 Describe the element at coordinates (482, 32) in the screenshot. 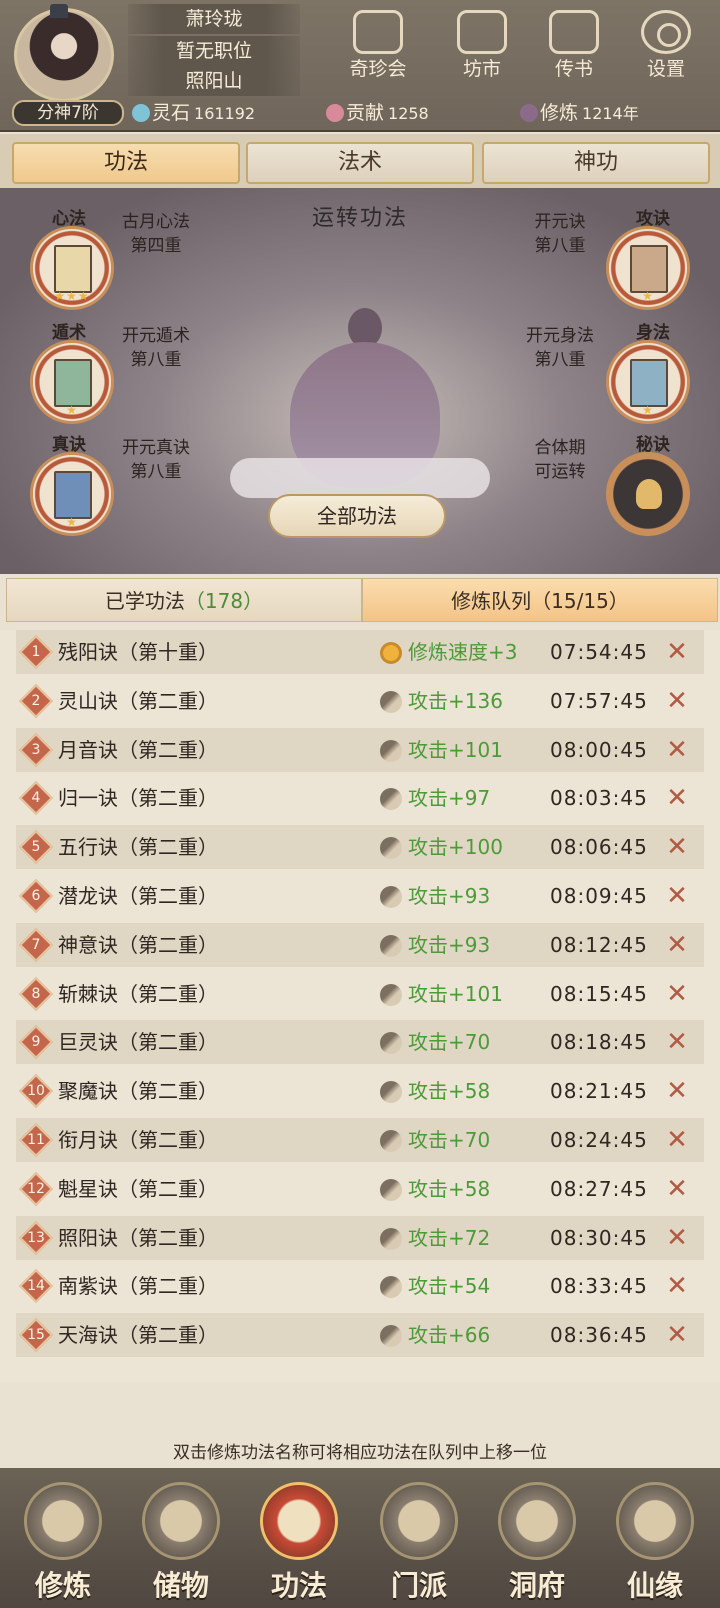

I see `market-icon` at that location.